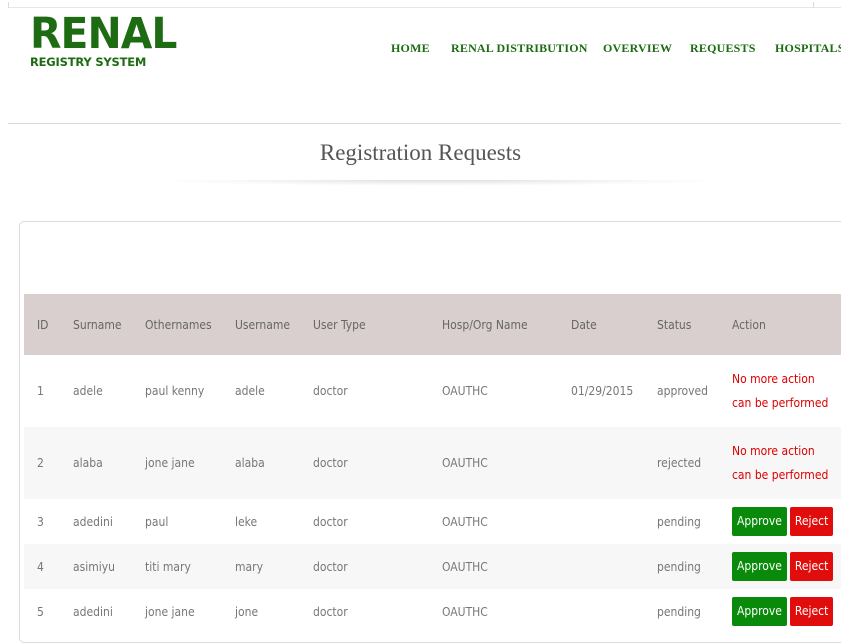 Image resolution: width=841 pixels, height=643 pixels. What do you see at coordinates (40, 566) in the screenshot?
I see `cell-id: 4` at bounding box center [40, 566].